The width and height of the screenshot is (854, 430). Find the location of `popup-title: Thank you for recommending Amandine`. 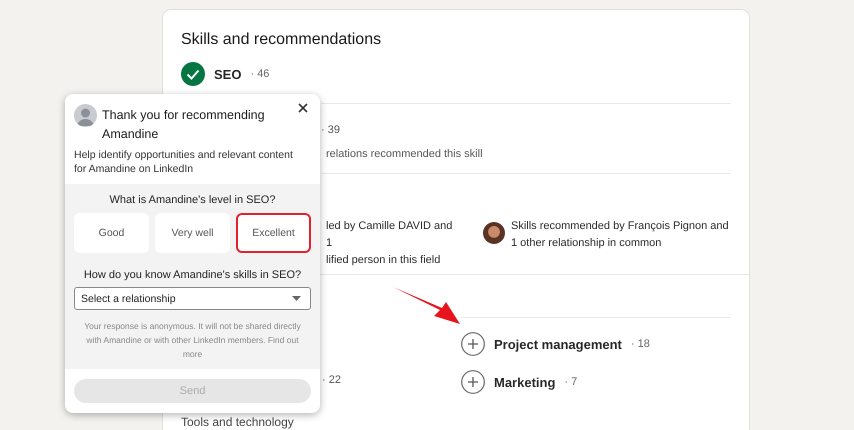

popup-title: Thank you for recommending Amandine is located at coordinates (184, 125).